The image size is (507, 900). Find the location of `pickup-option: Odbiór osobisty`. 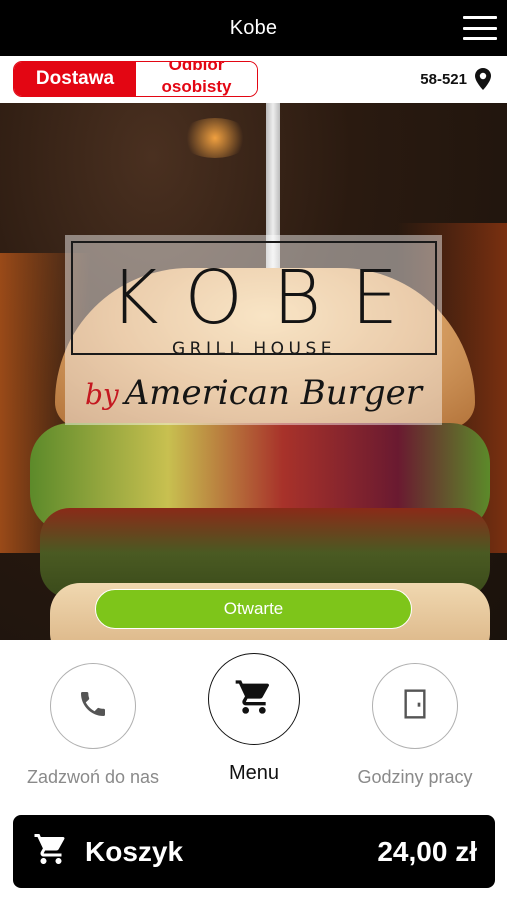

pickup-option: Odbiór osobisty is located at coordinates (196, 79).